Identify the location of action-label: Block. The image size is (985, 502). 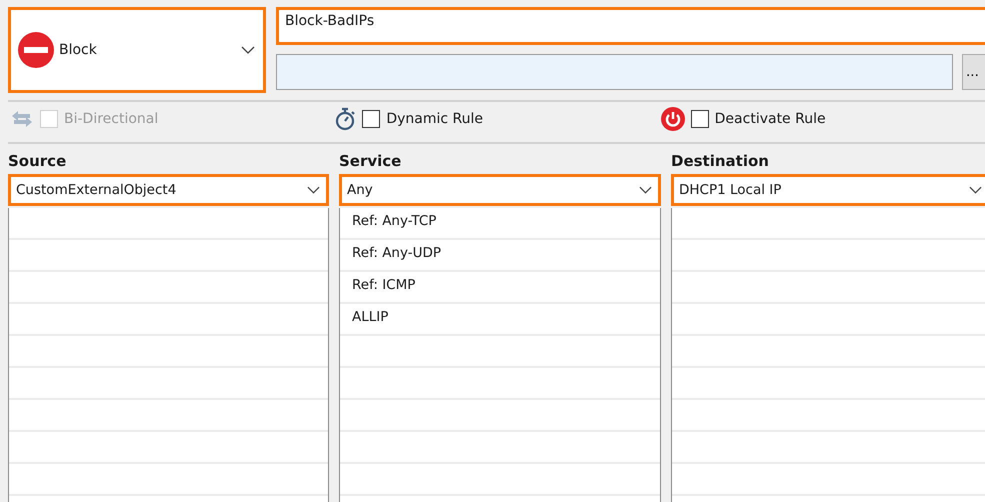
(78, 50).